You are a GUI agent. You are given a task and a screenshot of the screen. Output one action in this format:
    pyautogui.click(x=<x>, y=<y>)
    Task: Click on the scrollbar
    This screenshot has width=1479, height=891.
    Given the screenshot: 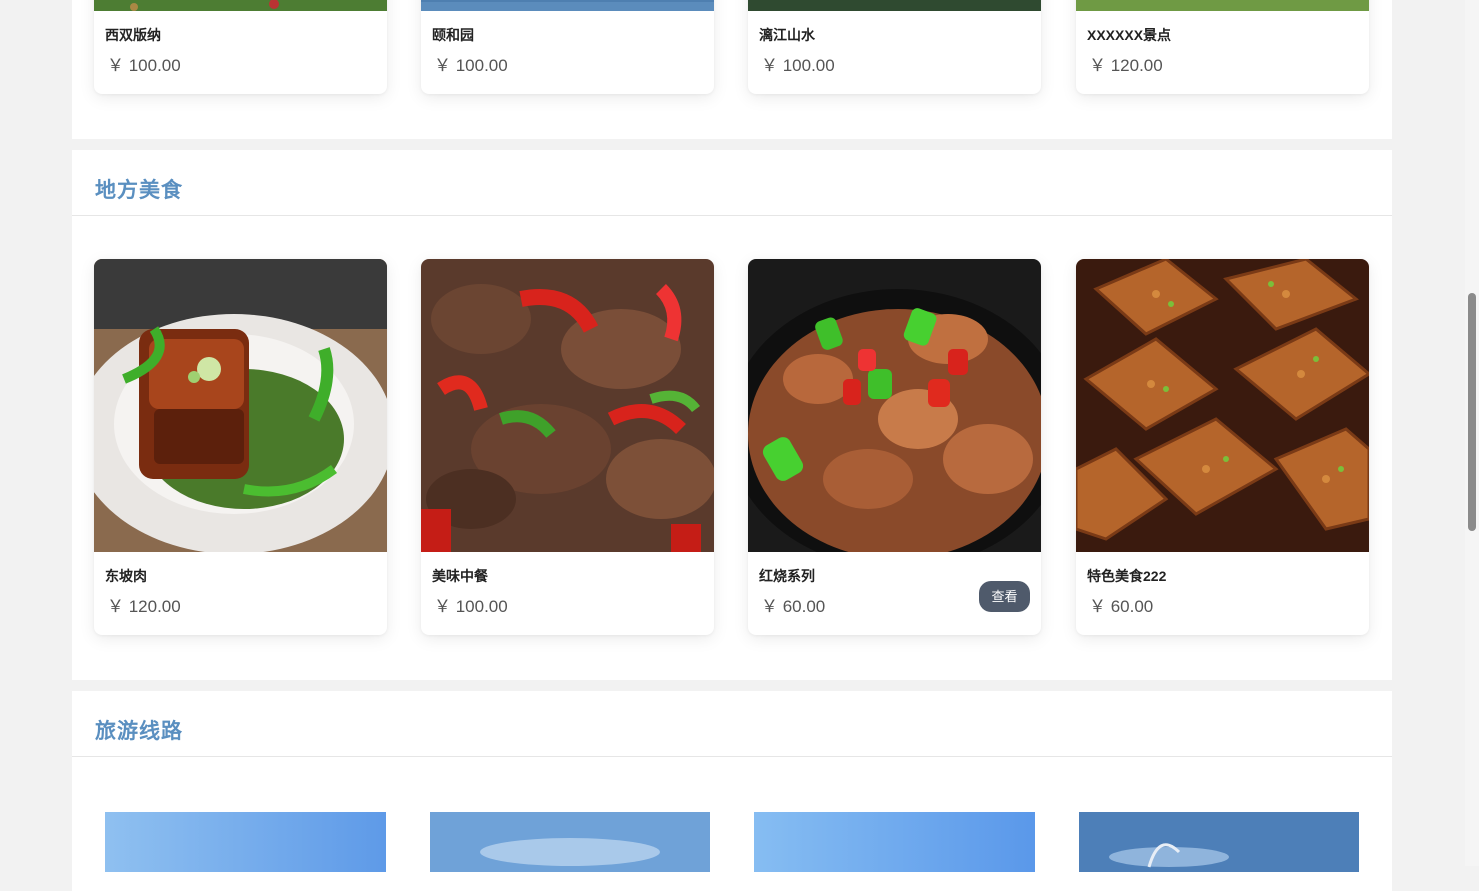 What is the action you would take?
    pyautogui.click(x=1472, y=433)
    